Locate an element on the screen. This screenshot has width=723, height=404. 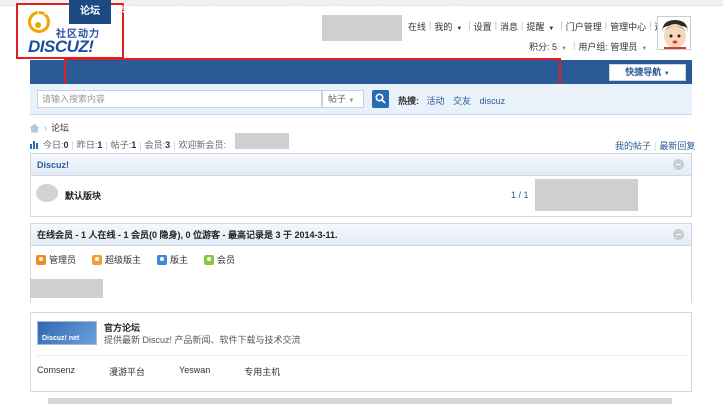
nav-groups: 群组 is located at coordinates (212, 12).